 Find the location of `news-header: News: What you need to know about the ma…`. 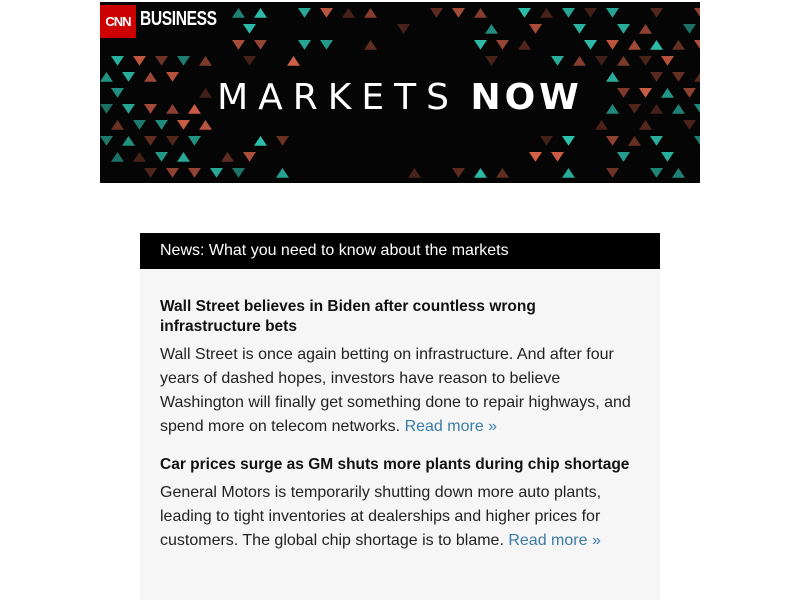

news-header: News: What you need to know about the ma… is located at coordinates (400, 251).